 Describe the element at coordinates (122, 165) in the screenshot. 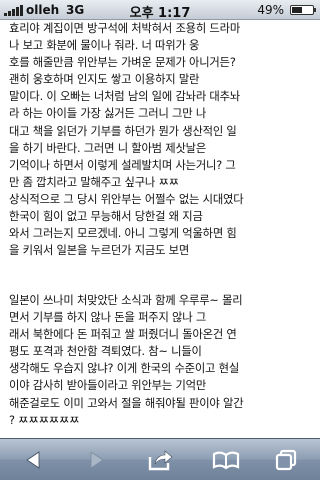

I see `article-line: 기억이나 하면서 이렇게 설레발치며 사는거니? 그` at that location.